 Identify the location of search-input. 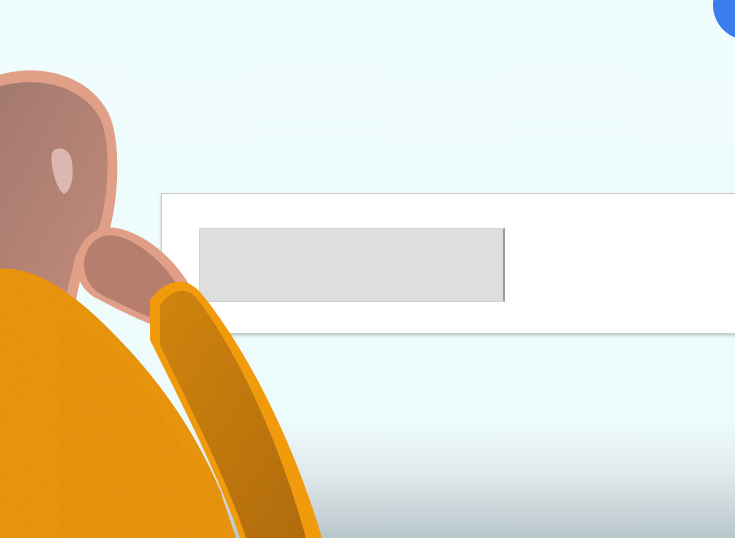
(352, 265).